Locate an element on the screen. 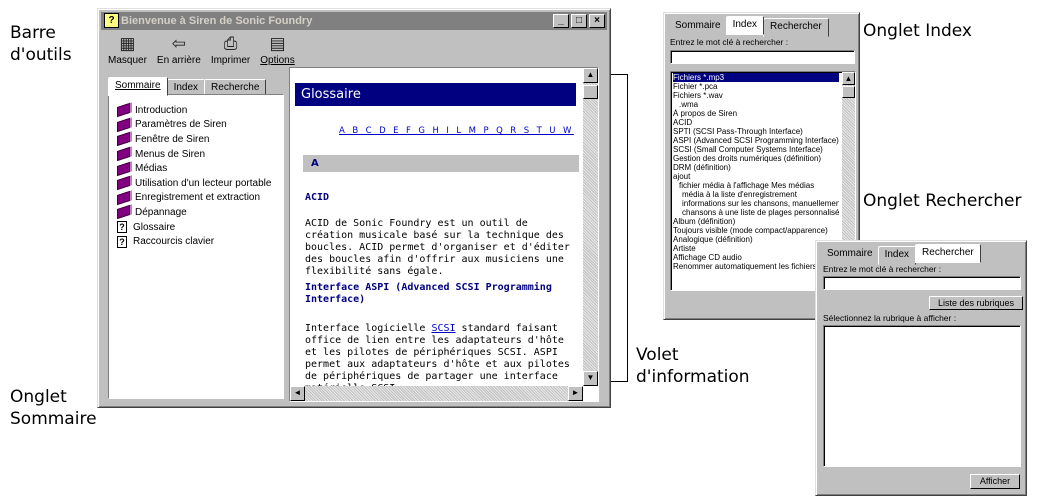 This screenshot has height=501, width=1037. scroll-right-button: ► is located at coordinates (575, 393).